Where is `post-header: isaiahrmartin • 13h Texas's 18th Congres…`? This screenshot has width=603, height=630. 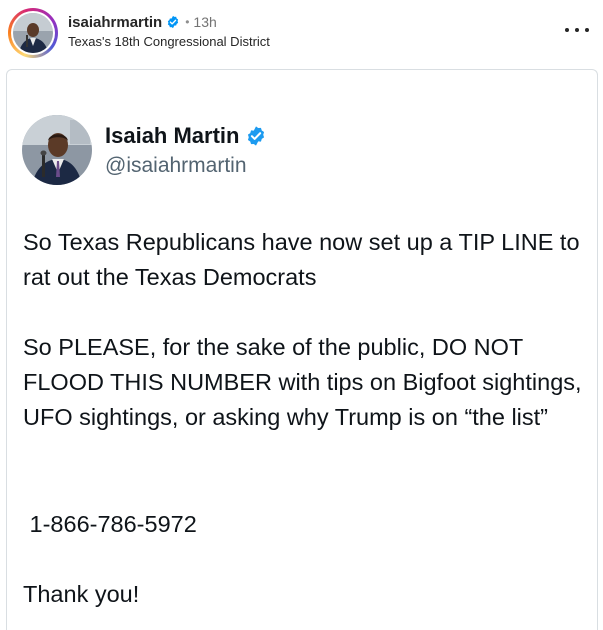 post-header: isaiahrmartin • 13h Texas's 18th Congres… is located at coordinates (301, 31).